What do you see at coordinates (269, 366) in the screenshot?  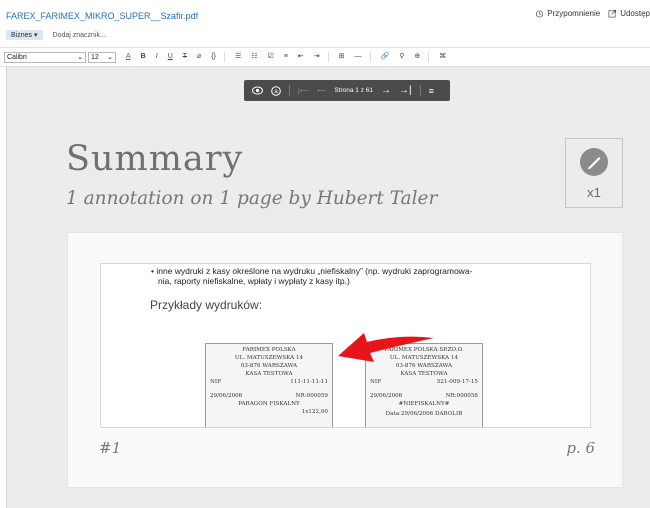 I see `receipt-line: 03-876 WARSZAWA` at bounding box center [269, 366].